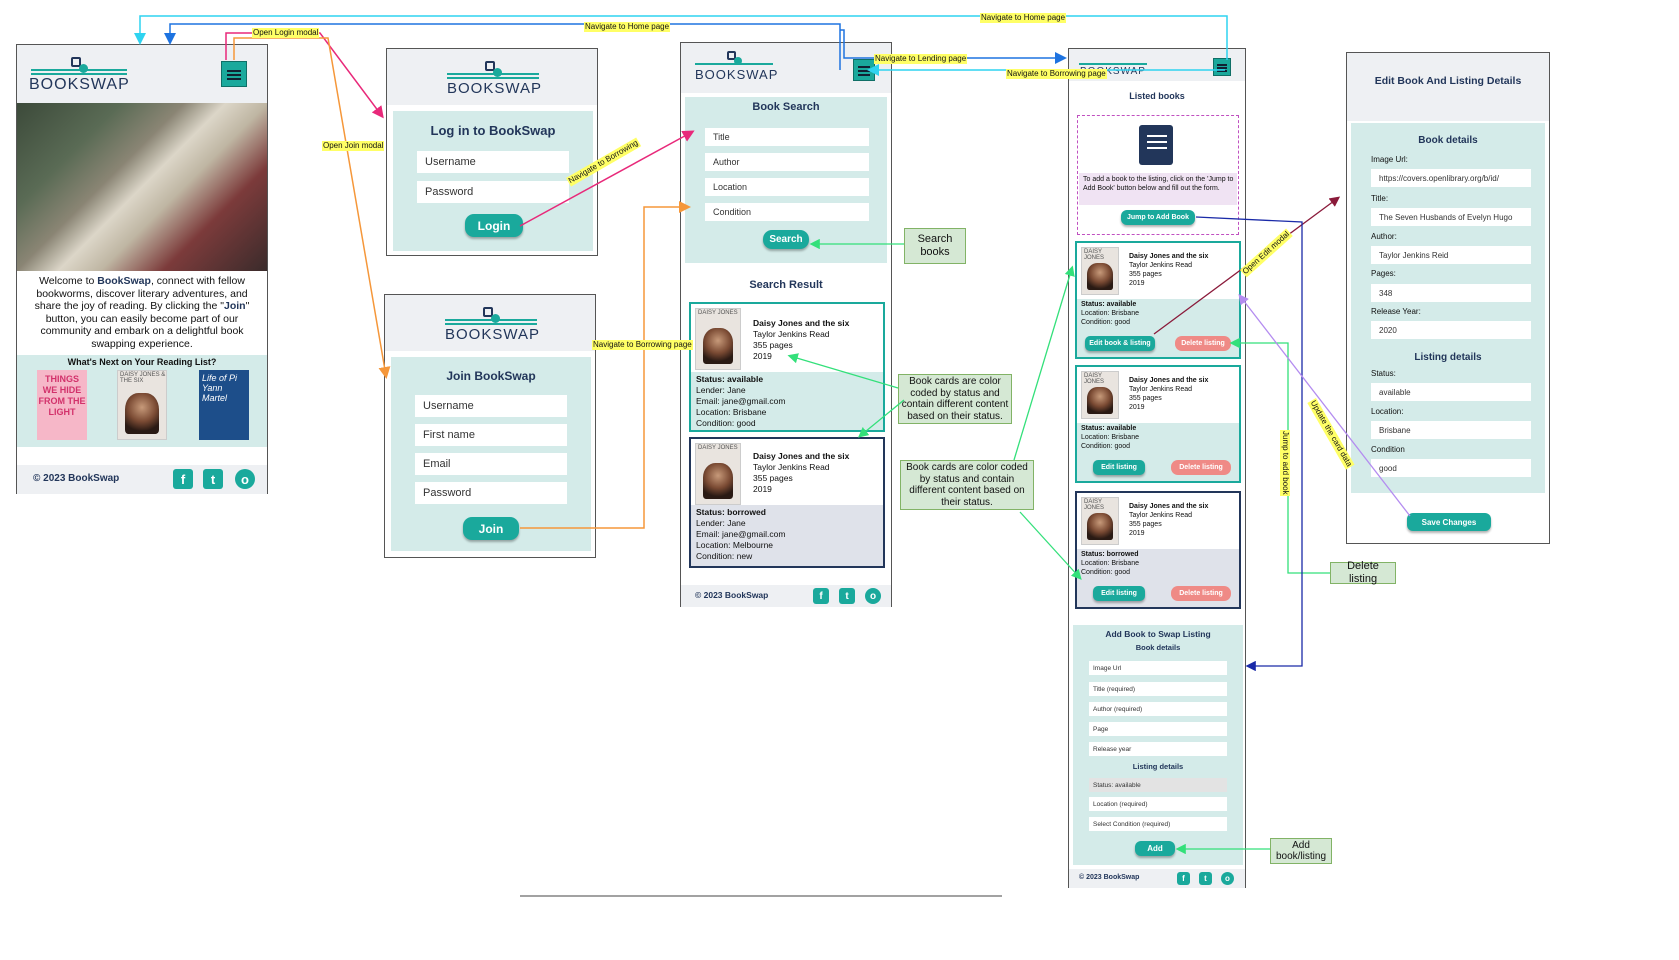  What do you see at coordinates (235, 306) in the screenshot?
I see `welcome-join-link: Join` at bounding box center [235, 306].